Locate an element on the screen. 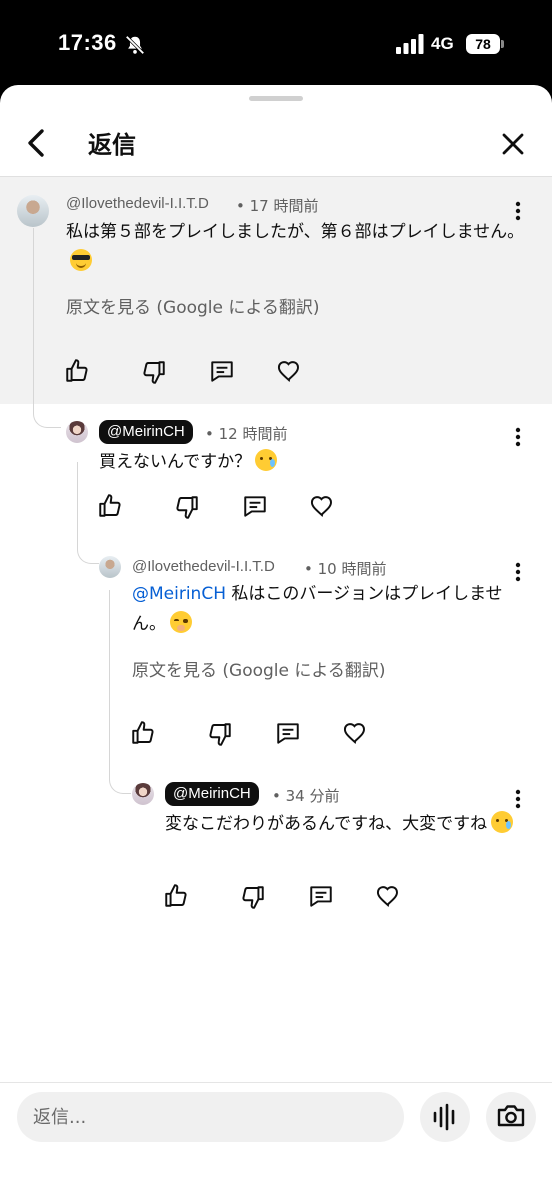 The height and width of the screenshot is (1200, 552). voice-button is located at coordinates (445, 1117).